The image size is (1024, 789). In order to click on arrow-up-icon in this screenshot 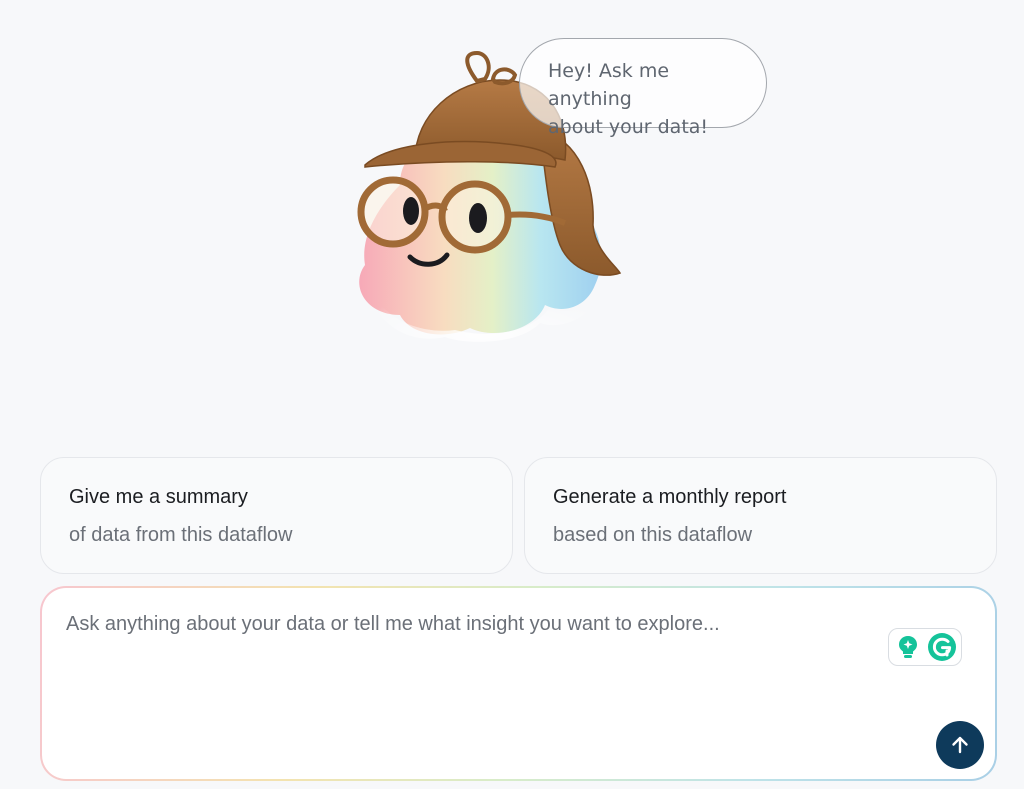, I will do `click(960, 745)`.